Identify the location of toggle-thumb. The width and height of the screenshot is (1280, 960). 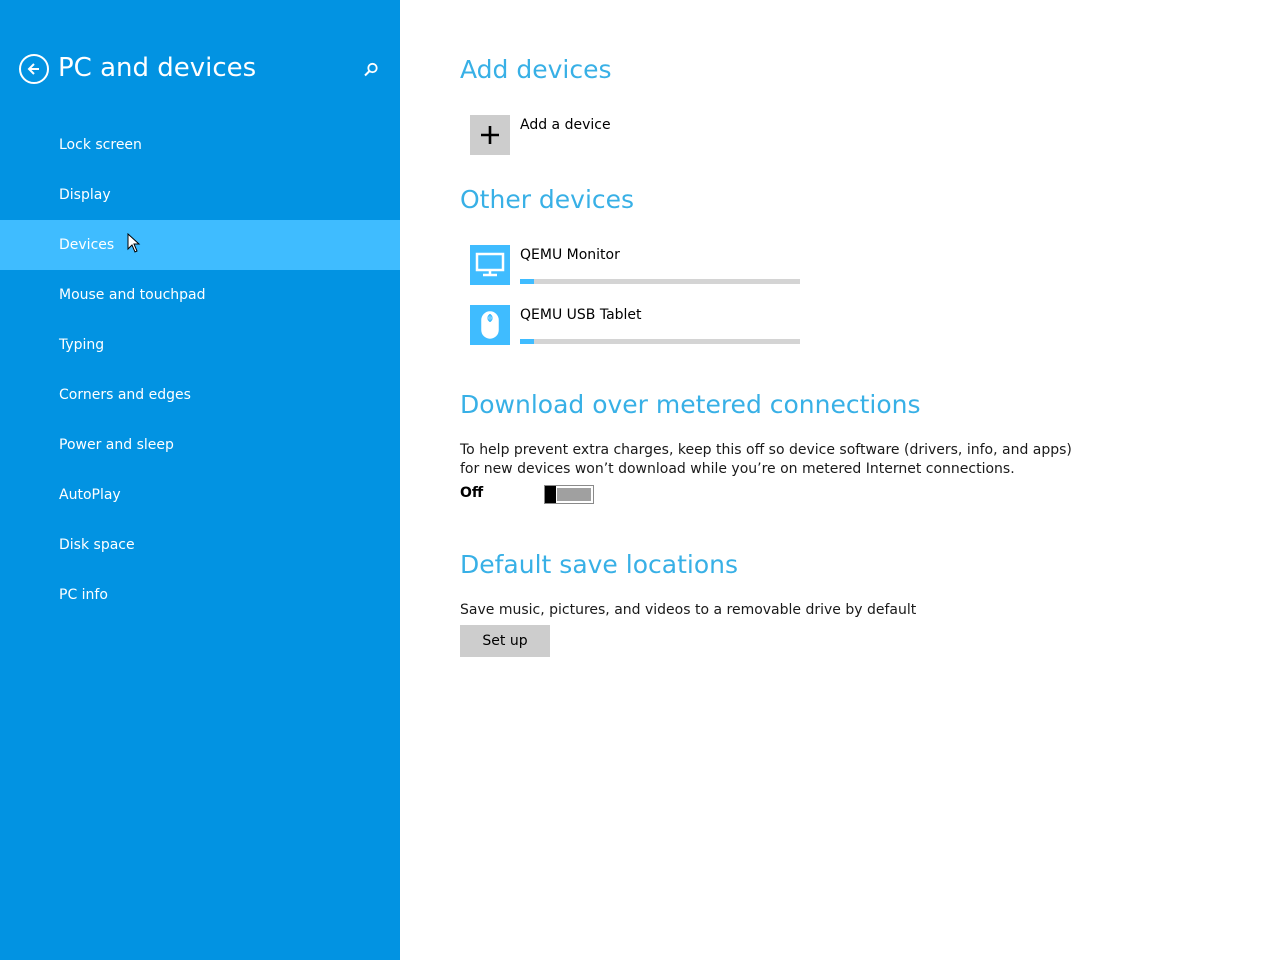
(550, 494).